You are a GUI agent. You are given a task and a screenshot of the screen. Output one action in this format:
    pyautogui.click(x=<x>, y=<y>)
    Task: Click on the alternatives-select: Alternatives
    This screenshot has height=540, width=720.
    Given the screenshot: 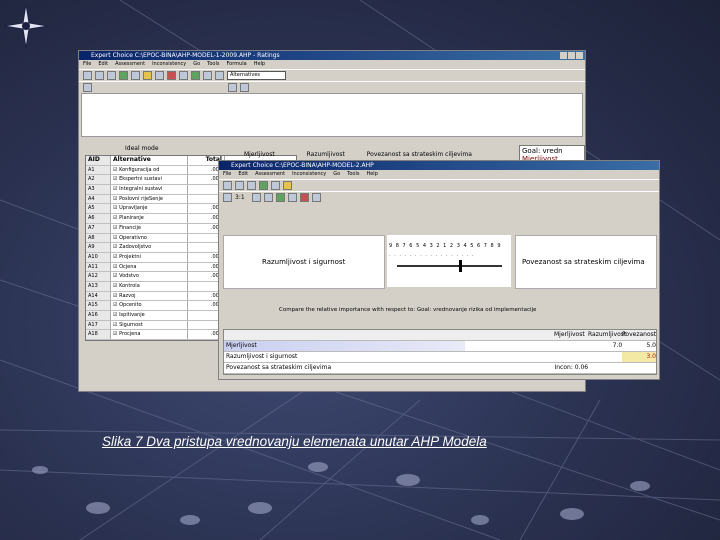 What is the action you would take?
    pyautogui.click(x=256, y=75)
    